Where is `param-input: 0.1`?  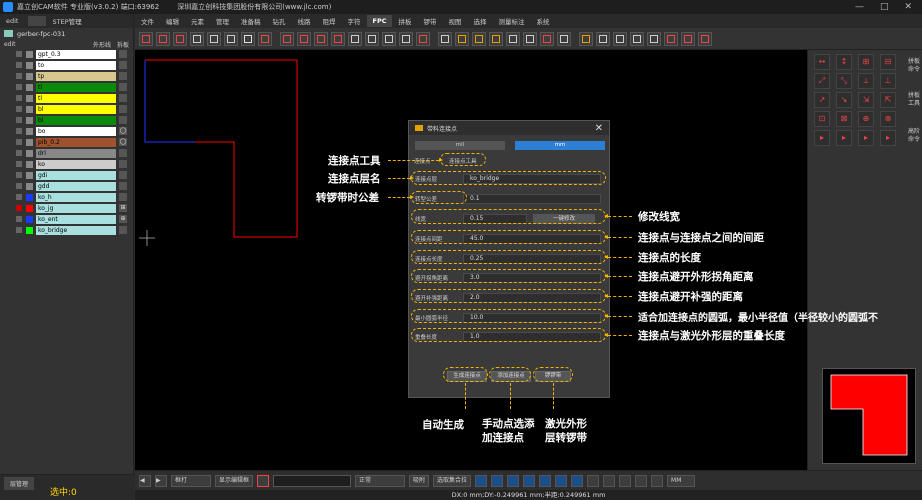
param-input: 0.1 is located at coordinates (532, 198).